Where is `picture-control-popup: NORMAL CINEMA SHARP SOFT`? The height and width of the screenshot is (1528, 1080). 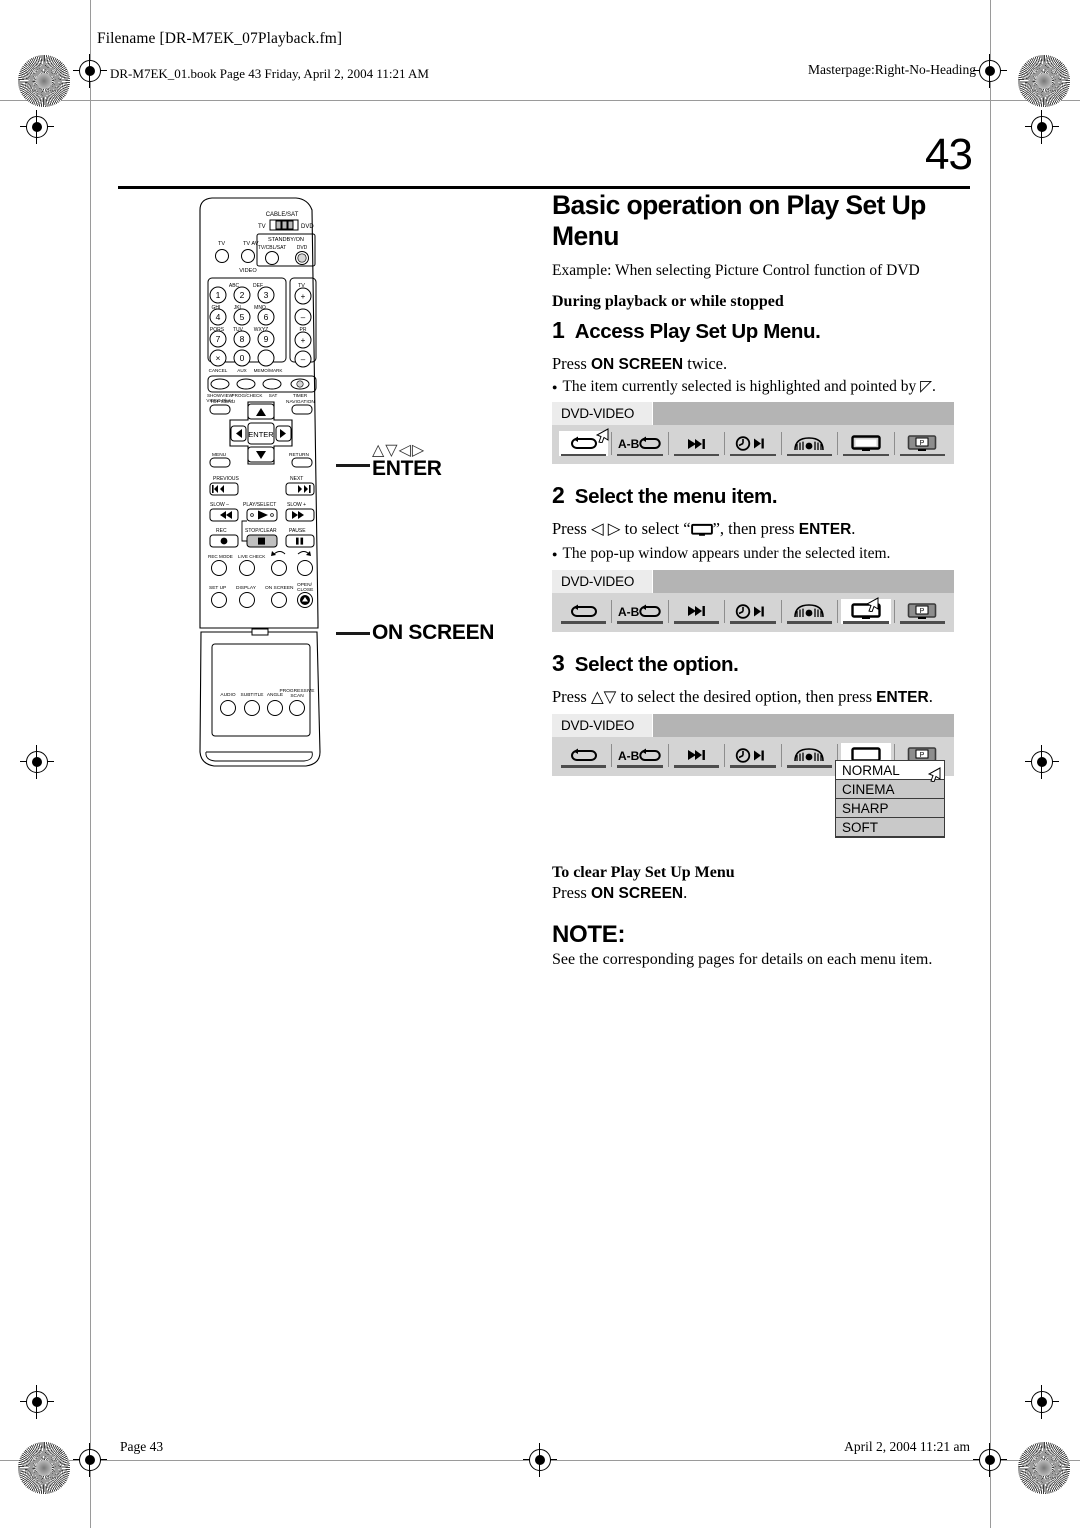
picture-control-popup: NORMAL CINEMA SHARP SOFT is located at coordinates (890, 798).